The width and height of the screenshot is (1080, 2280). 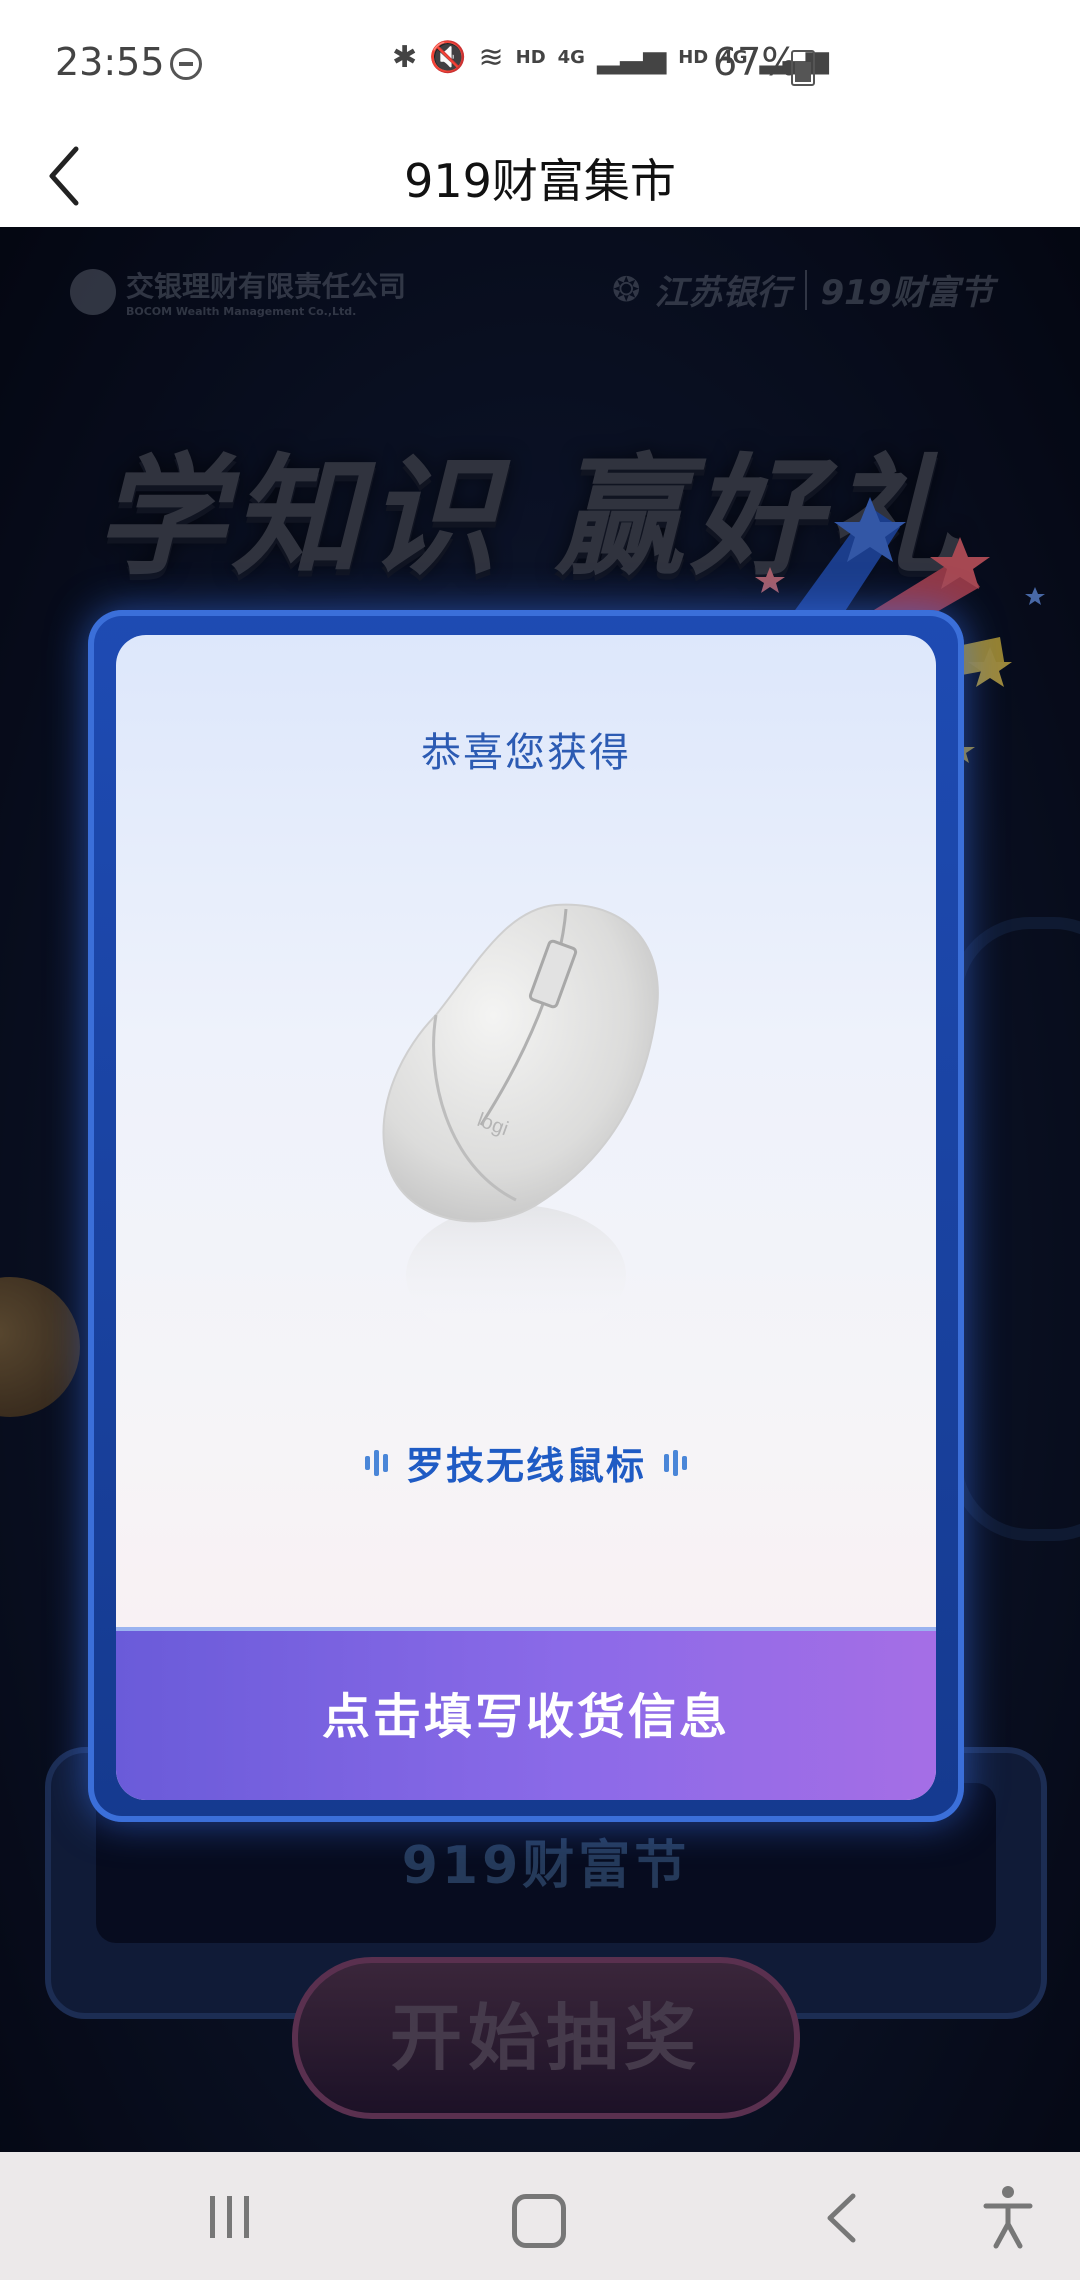 What do you see at coordinates (843, 2218) in the screenshot?
I see `back-icon` at bounding box center [843, 2218].